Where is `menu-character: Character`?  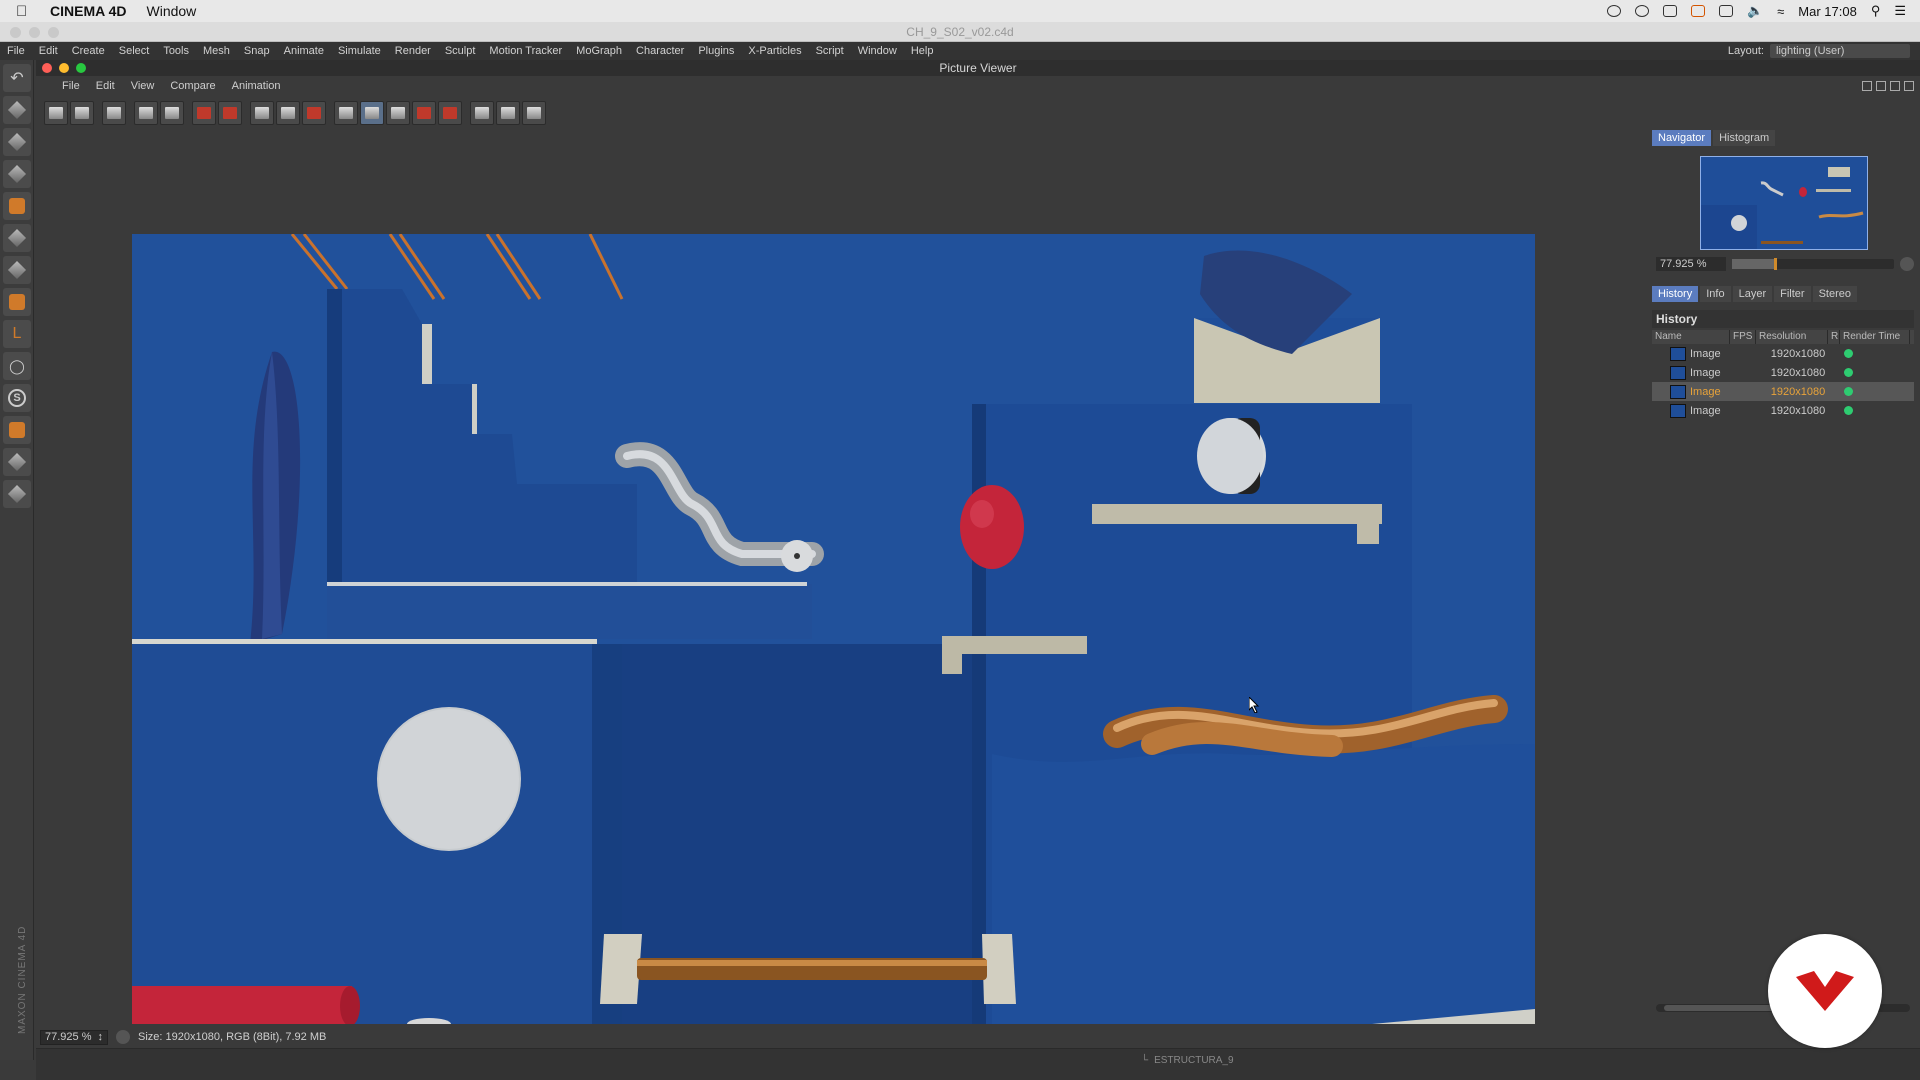 menu-character: Character is located at coordinates (660, 51).